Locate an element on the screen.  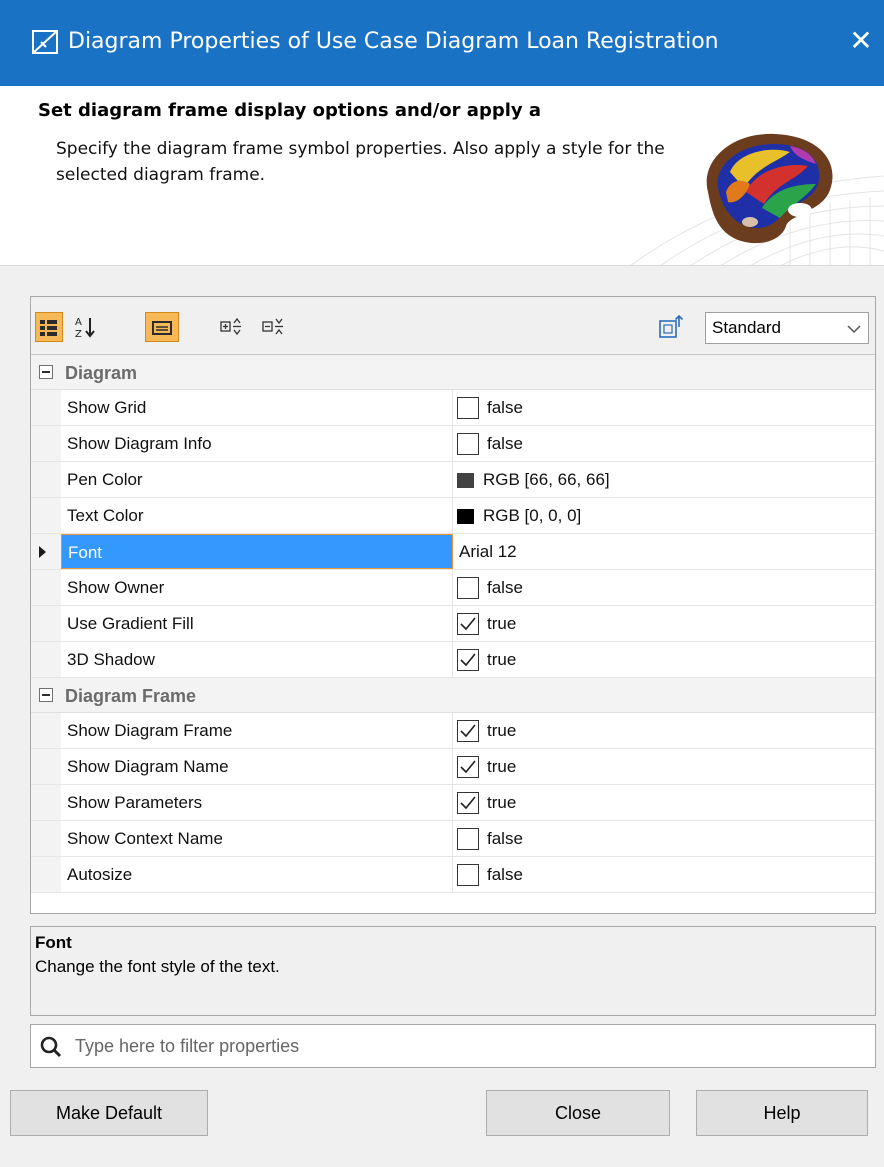
categorized-icon is located at coordinates (48, 328).